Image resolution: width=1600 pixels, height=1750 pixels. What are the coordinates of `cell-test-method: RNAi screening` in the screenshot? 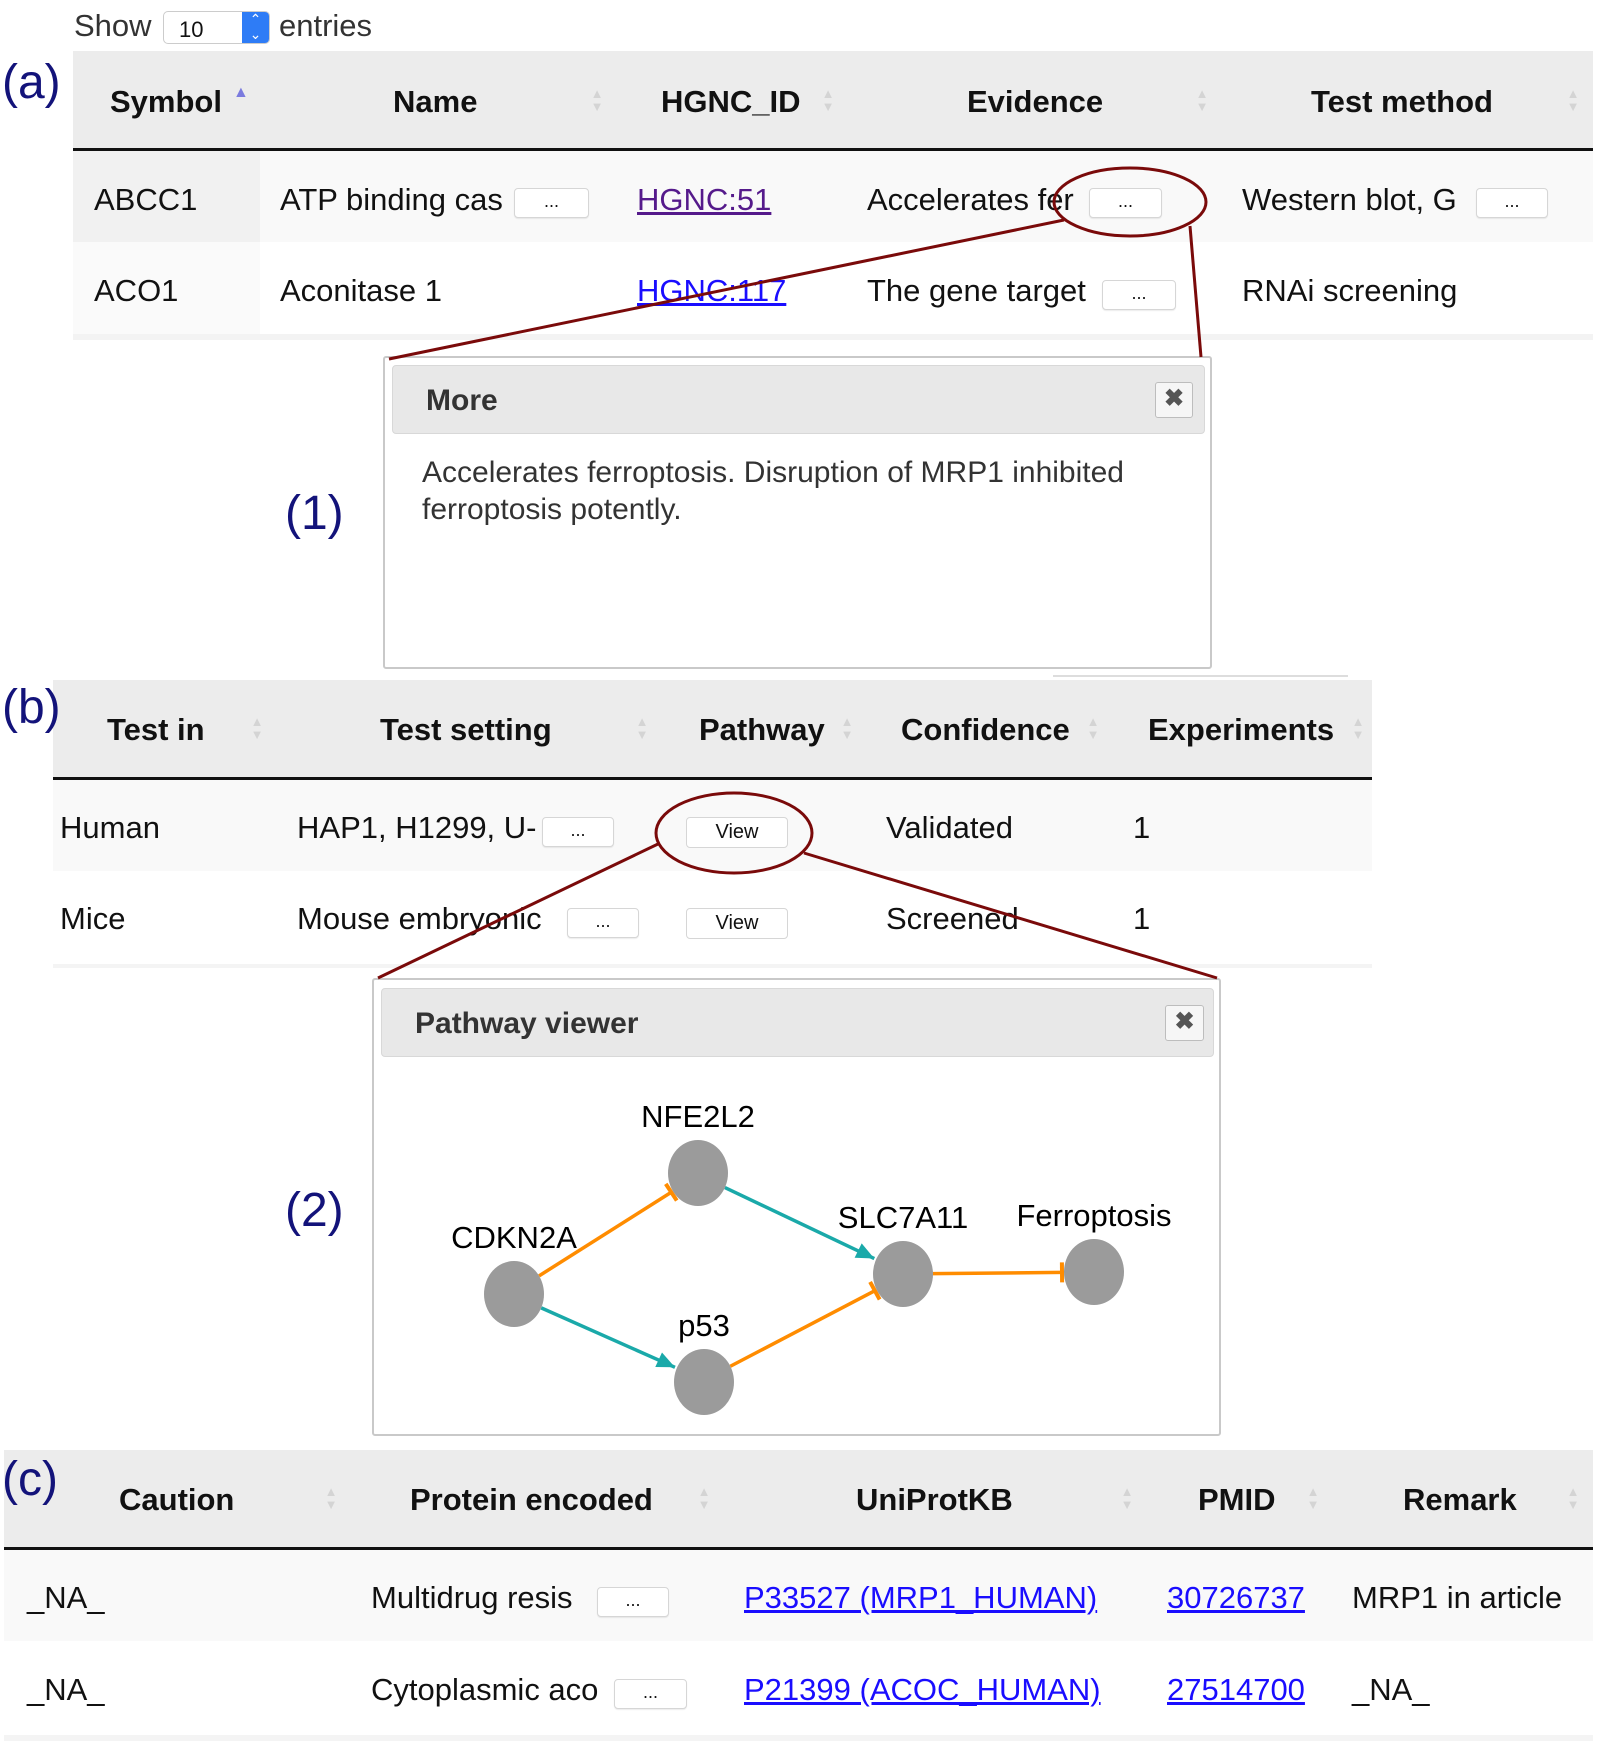 It's located at (1350, 290).